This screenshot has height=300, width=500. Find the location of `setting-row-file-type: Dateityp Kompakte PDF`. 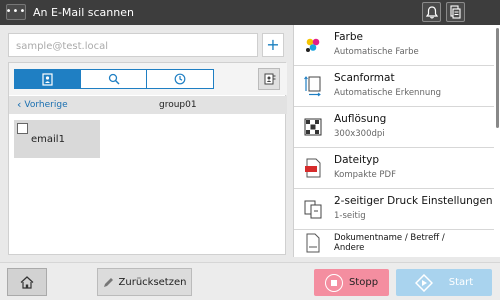

setting-row-file-type: Dateityp Kompakte PDF is located at coordinates (394, 168).